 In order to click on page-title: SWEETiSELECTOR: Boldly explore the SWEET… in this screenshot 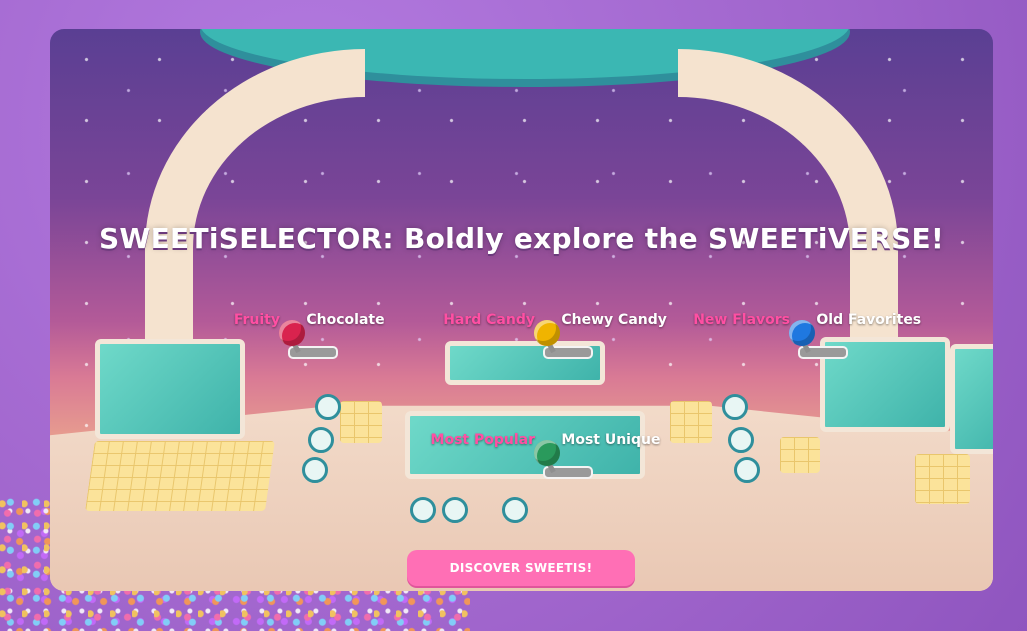, I will do `click(521, 238)`.